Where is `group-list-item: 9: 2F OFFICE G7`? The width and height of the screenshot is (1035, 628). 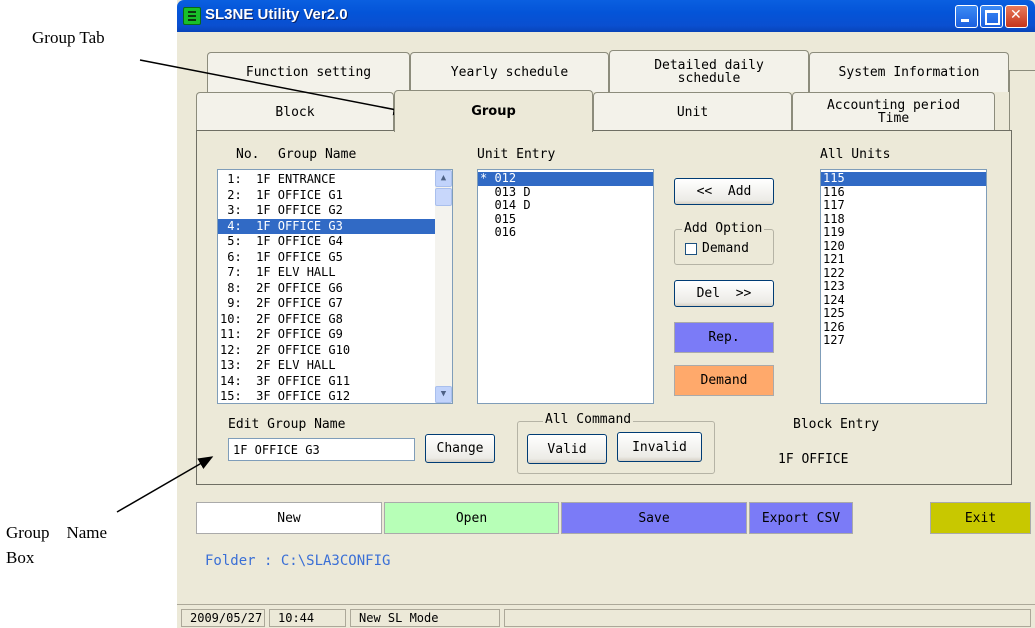 group-list-item: 9: 2F OFFICE G7 is located at coordinates (327, 304).